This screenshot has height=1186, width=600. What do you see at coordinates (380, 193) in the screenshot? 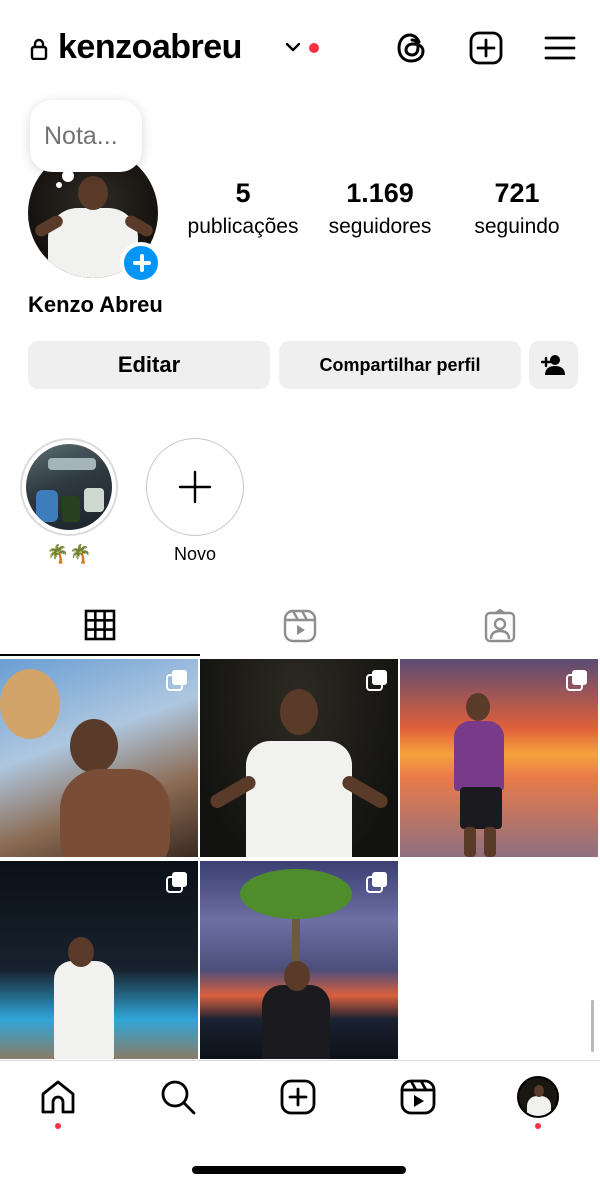
I see `followers-count: 1.169` at bounding box center [380, 193].